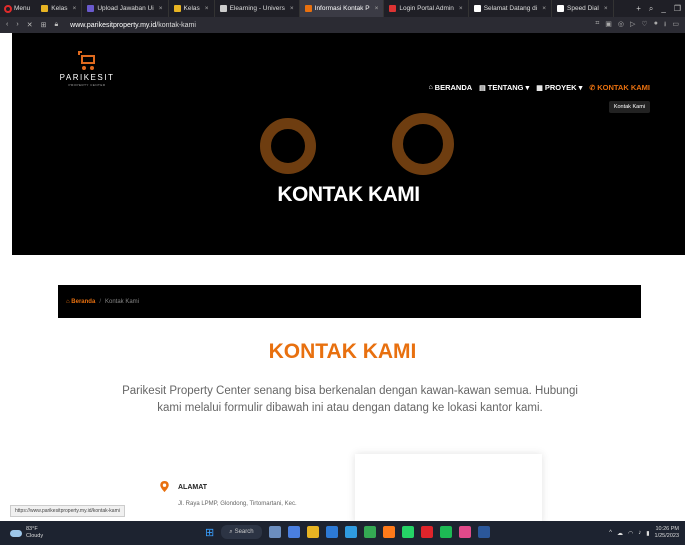 This screenshot has width=685, height=545. Describe the element at coordinates (665, 25) in the screenshot. I see `download-icon: ⭳` at that location.